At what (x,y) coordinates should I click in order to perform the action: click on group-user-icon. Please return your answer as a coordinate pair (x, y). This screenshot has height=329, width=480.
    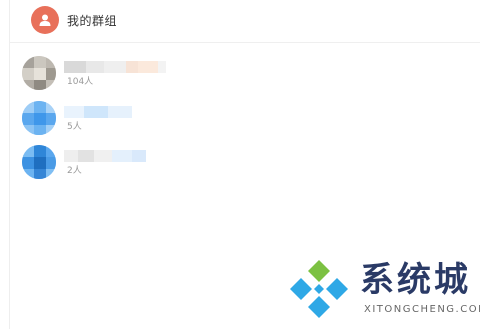
    Looking at the image, I should click on (45, 20).